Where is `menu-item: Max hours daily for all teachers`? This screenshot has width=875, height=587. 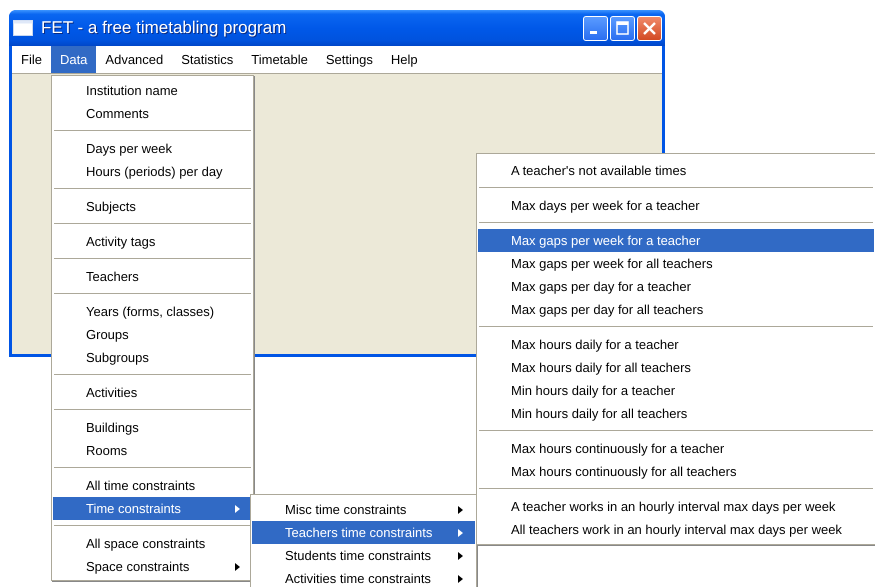
menu-item: Max hours daily for all teachers is located at coordinates (676, 367).